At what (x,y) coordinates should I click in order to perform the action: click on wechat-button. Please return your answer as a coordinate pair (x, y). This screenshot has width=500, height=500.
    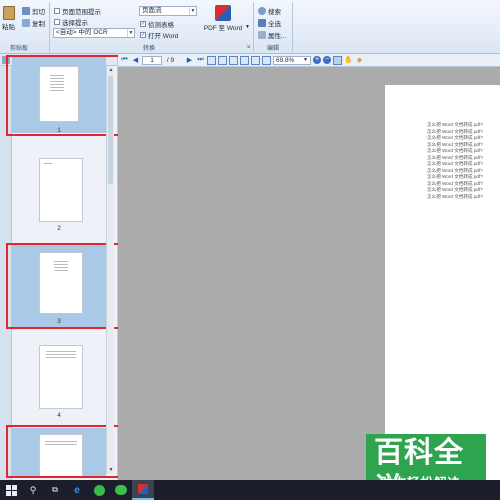
    Looking at the image, I should click on (121, 490).